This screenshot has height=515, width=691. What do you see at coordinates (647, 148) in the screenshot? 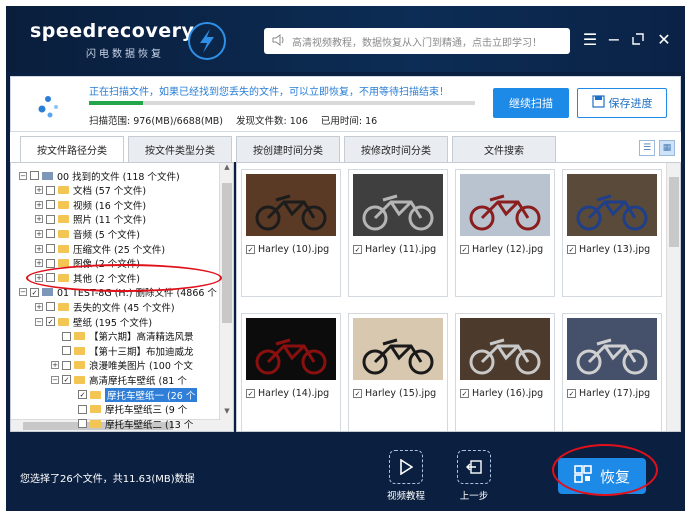
I see `list-view-icon: ☰` at bounding box center [647, 148].